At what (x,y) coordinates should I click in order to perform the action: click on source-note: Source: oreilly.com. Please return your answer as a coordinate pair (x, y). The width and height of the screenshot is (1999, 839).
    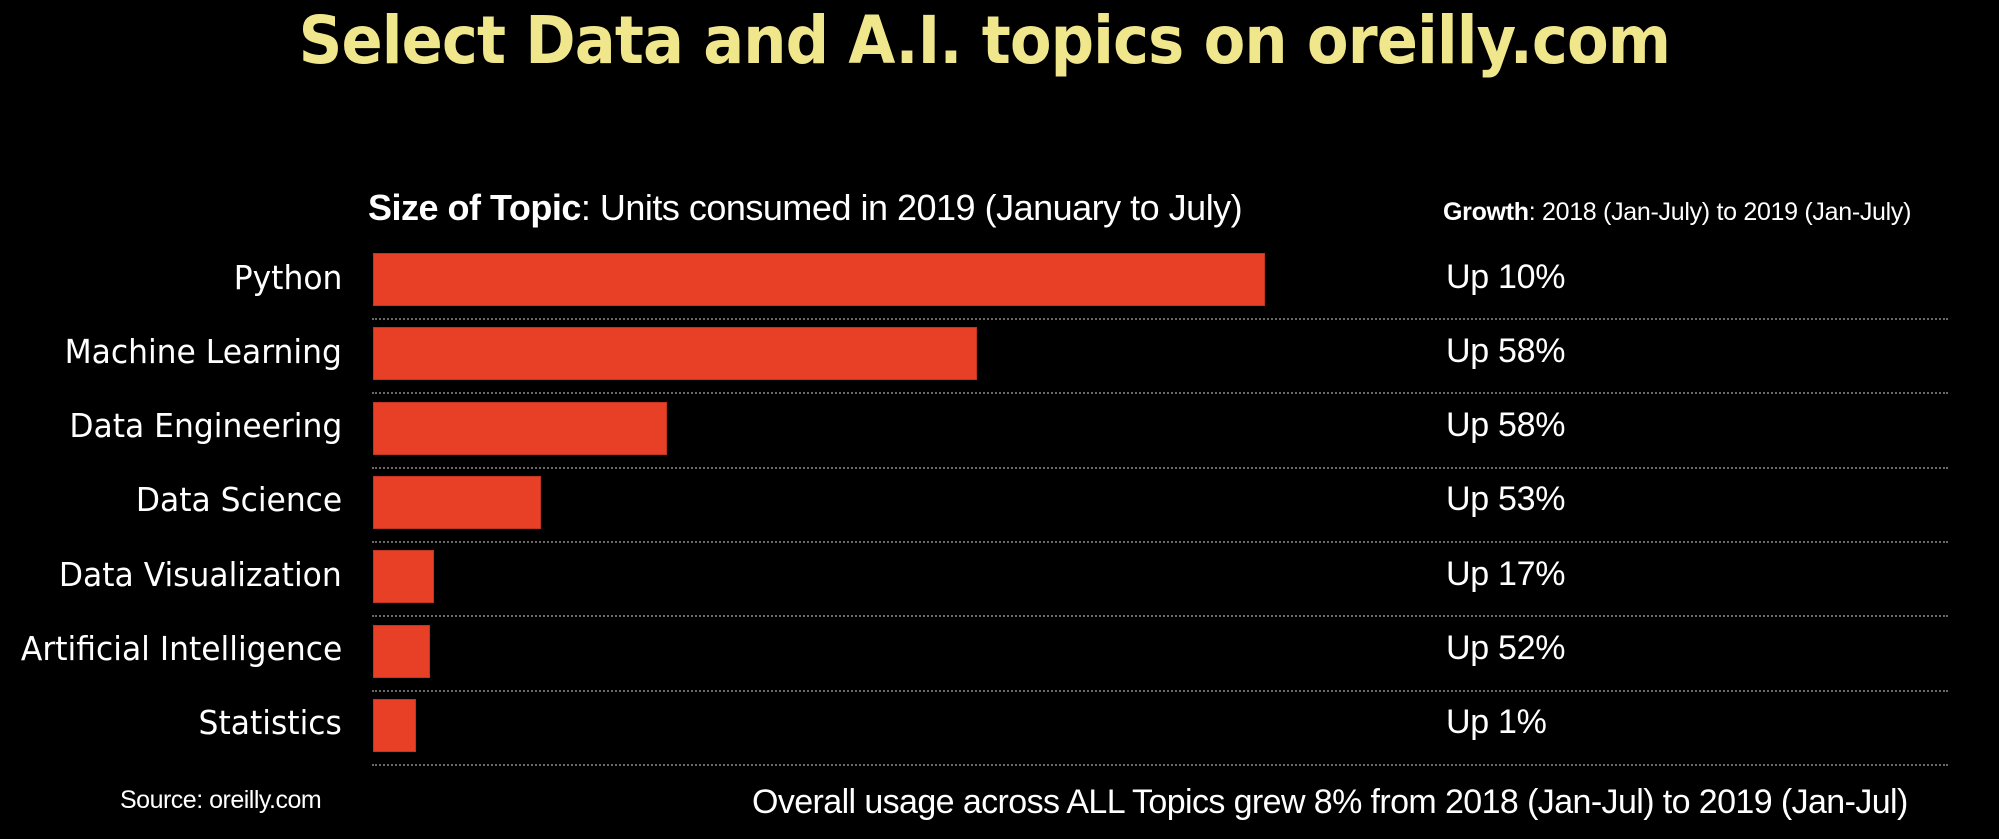
    Looking at the image, I should click on (221, 800).